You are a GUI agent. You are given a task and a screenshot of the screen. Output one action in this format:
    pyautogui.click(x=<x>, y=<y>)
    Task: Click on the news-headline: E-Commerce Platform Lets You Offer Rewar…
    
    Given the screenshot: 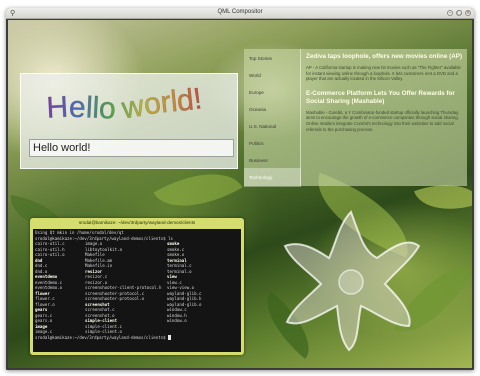 What is the action you would take?
    pyautogui.click(x=384, y=98)
    